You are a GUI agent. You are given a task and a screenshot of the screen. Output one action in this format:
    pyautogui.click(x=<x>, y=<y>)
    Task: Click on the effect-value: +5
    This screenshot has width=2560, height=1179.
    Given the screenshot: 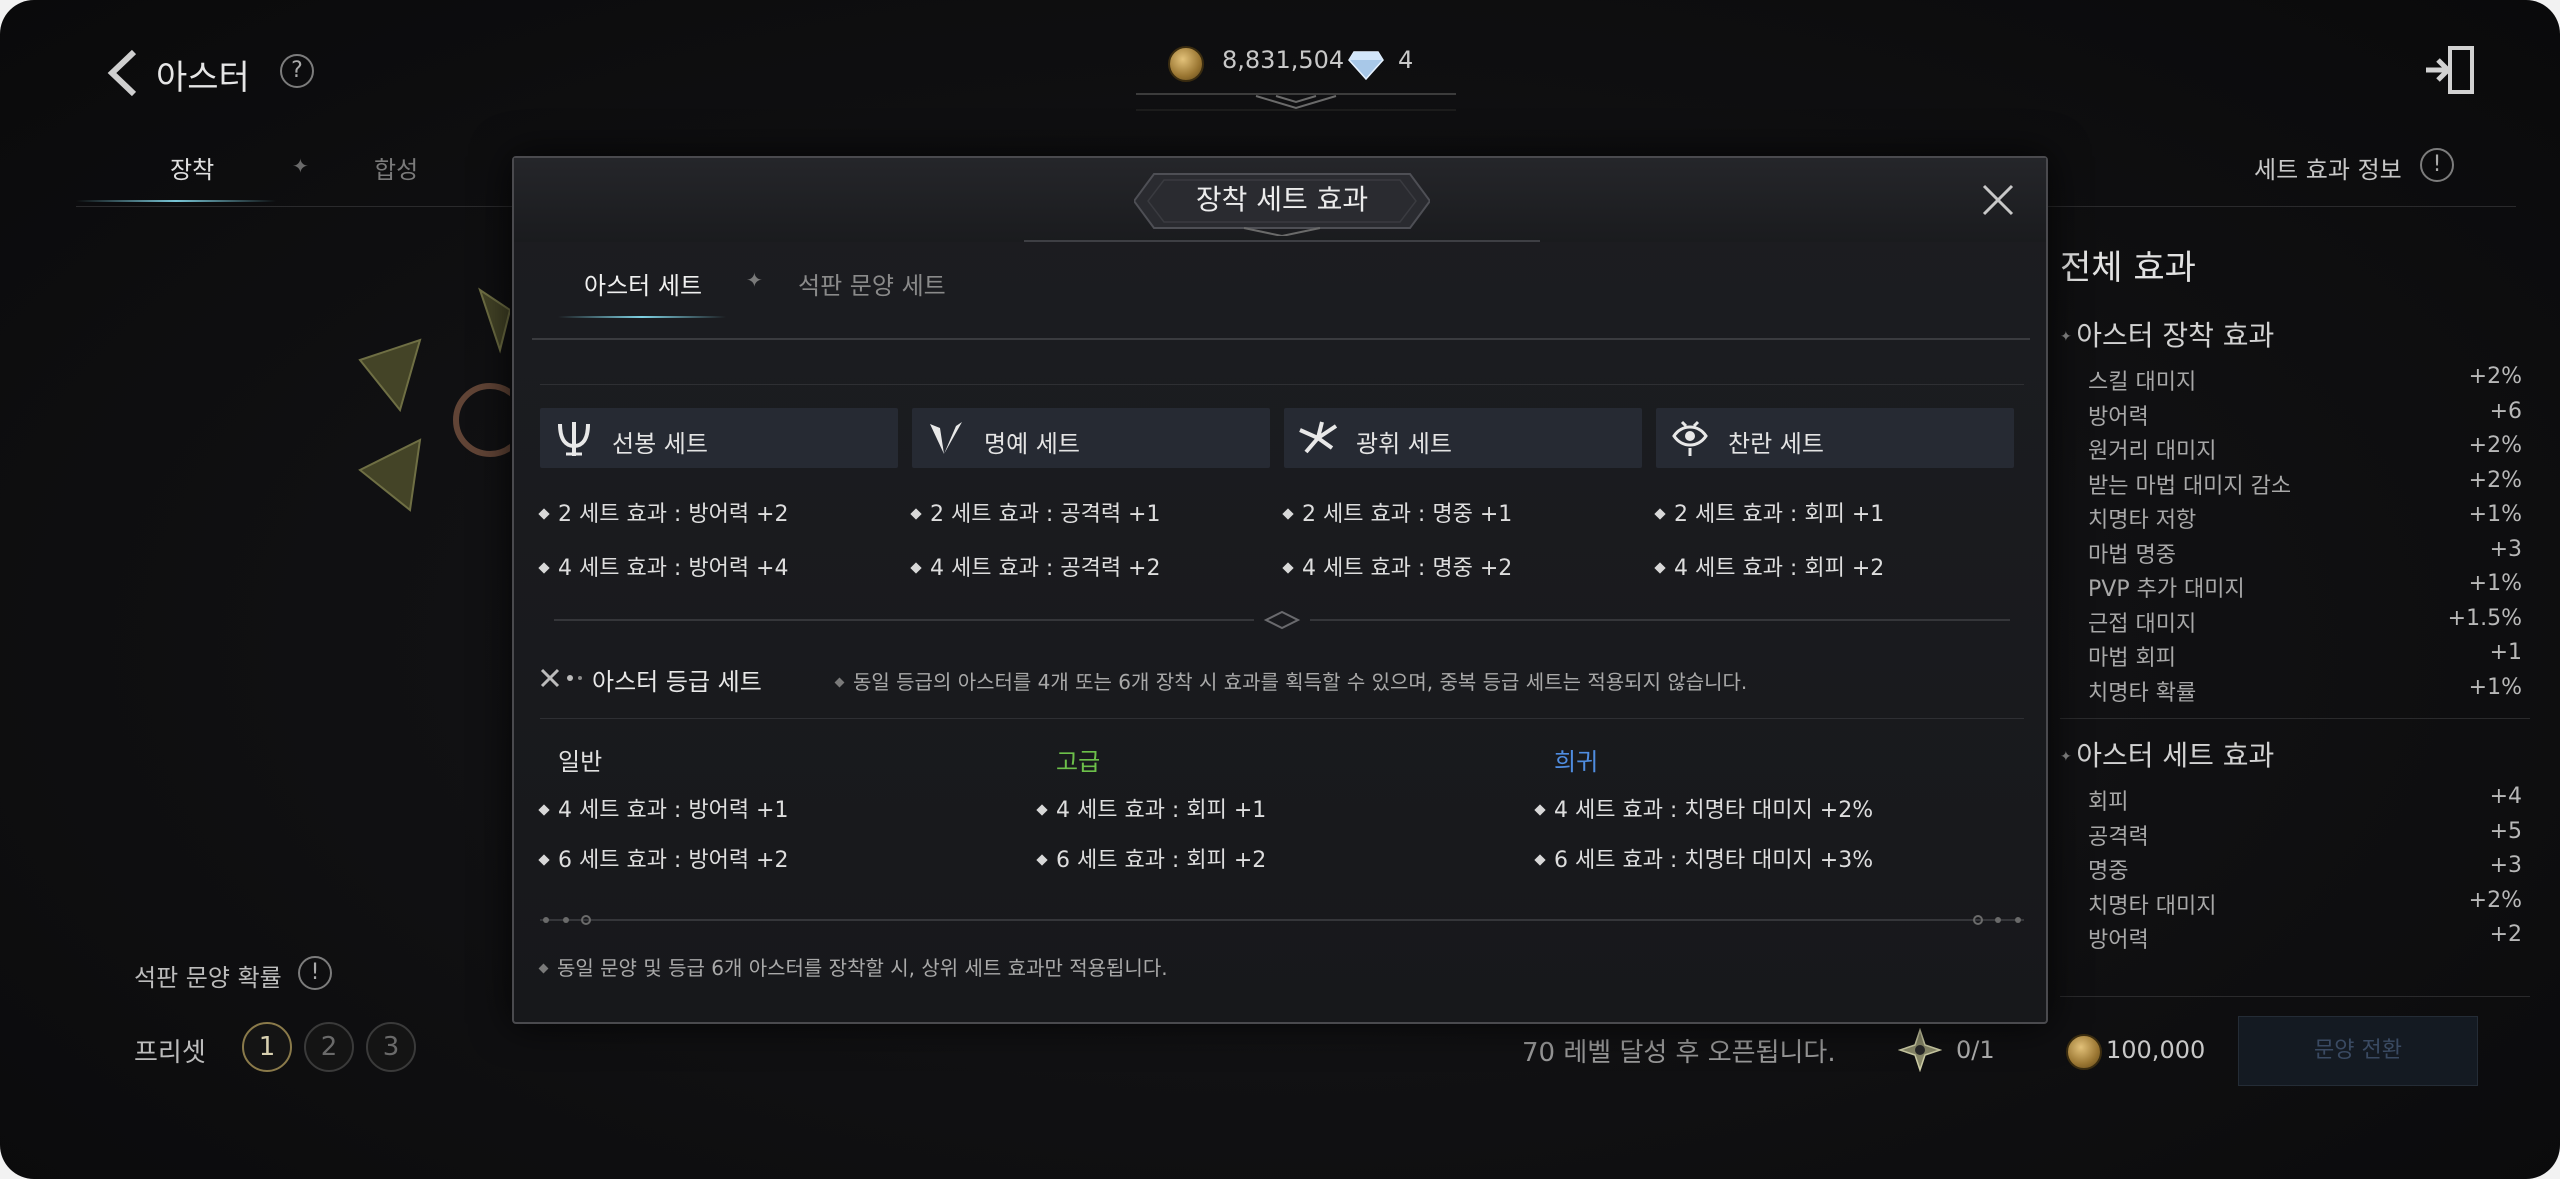 What is the action you would take?
    pyautogui.click(x=2505, y=831)
    